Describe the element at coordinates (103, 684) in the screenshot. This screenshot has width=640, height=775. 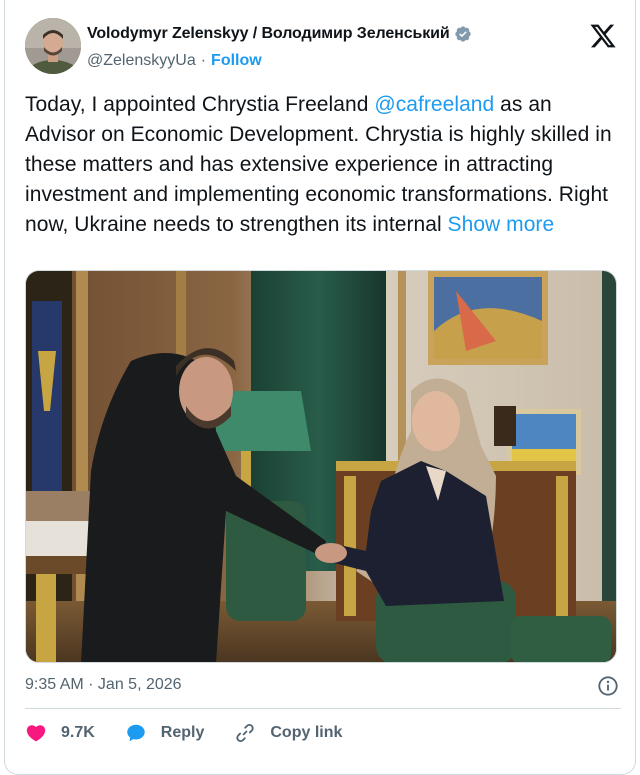
I see `timestamp: 9:35 AM · Jan 5, 2026` at that location.